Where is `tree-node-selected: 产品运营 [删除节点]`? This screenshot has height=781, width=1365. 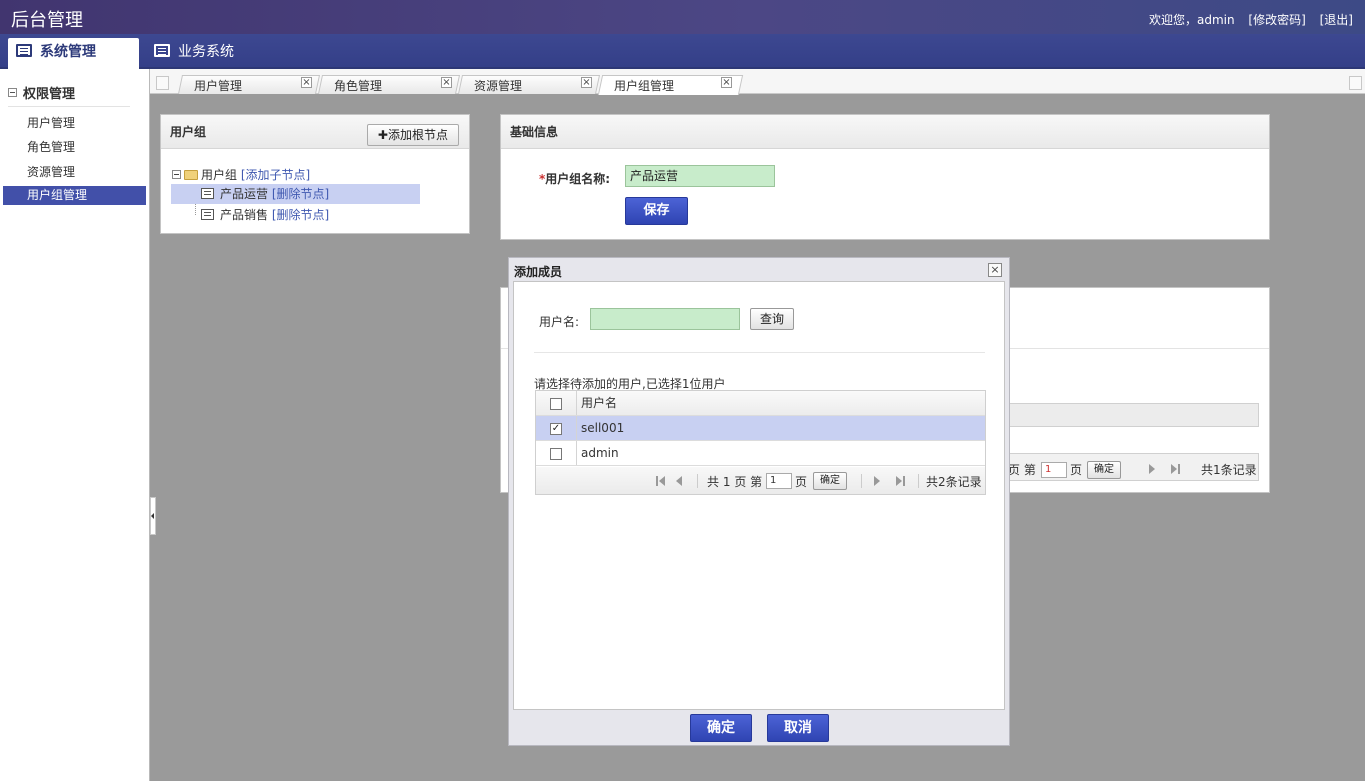 tree-node-selected: 产品运营 [删除节点] is located at coordinates (295, 194).